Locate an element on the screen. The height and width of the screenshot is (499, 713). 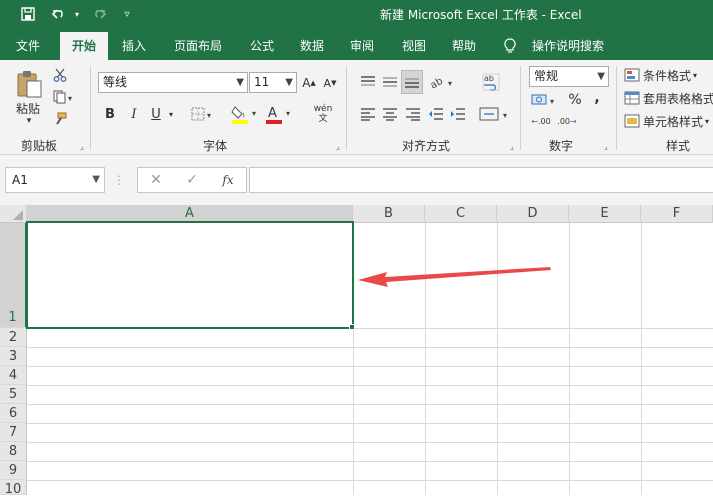
row-header-9: 9 is located at coordinates (13, 470).